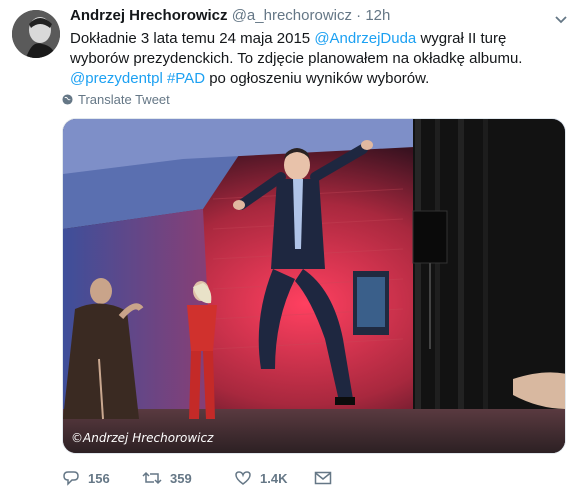 The image size is (578, 497). Describe the element at coordinates (124, 99) in the screenshot. I see `translate-label: Translate Tweet` at that location.